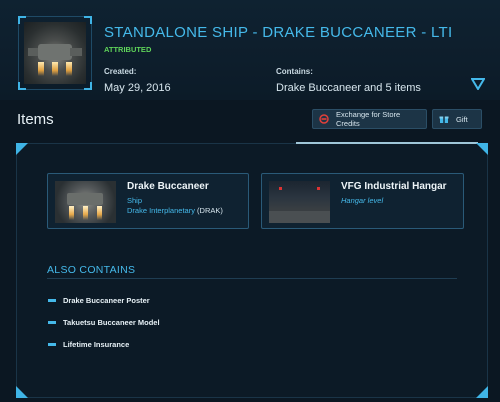 The width and height of the screenshot is (500, 402). What do you see at coordinates (120, 71) in the screenshot?
I see `created-label: Created:` at bounding box center [120, 71].